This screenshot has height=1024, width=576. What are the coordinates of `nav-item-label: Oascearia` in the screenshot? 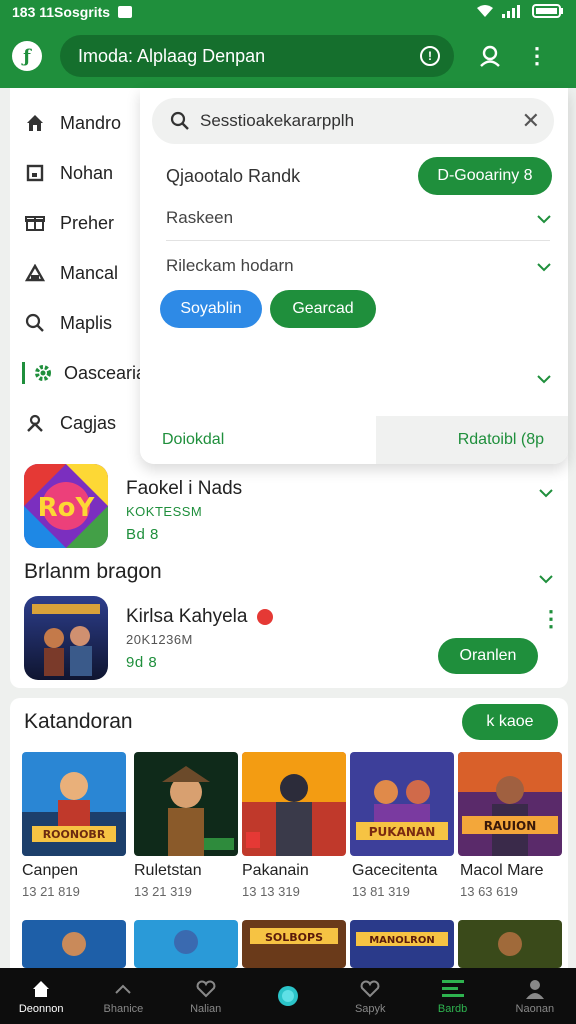 It's located at (105, 372).